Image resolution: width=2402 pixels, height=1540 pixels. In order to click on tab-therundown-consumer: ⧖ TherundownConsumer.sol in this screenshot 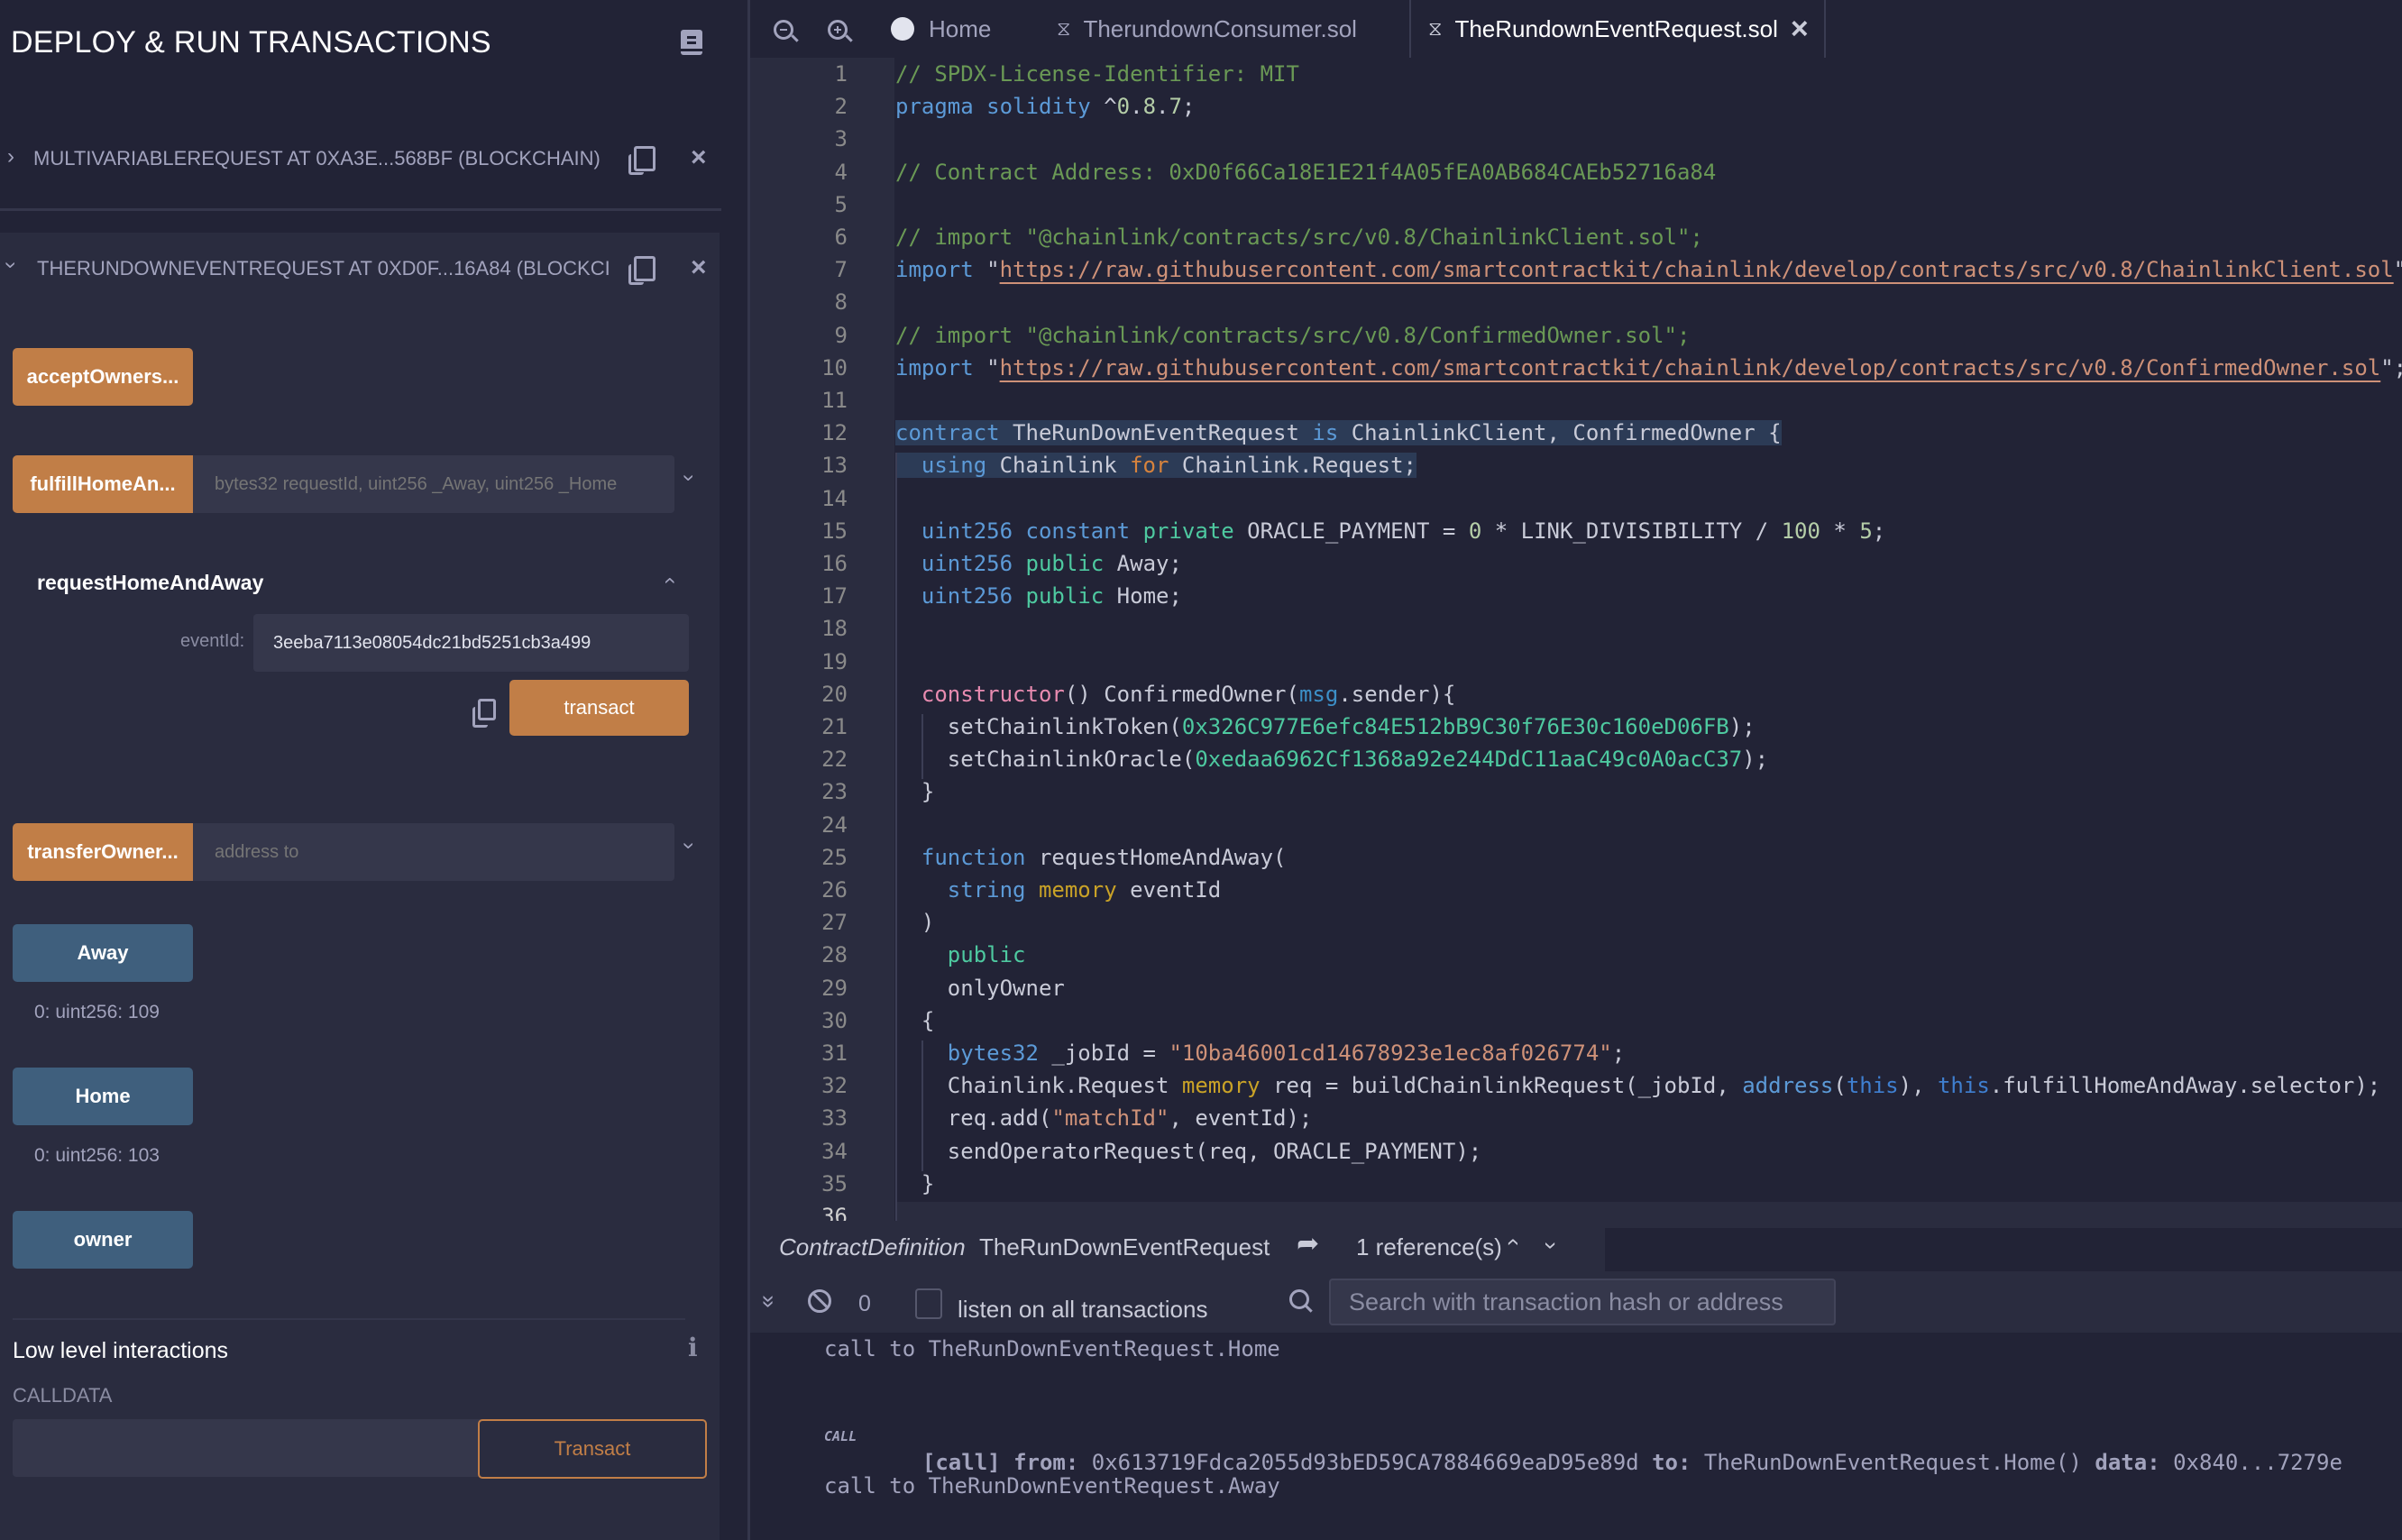, I will do `click(1207, 29)`.